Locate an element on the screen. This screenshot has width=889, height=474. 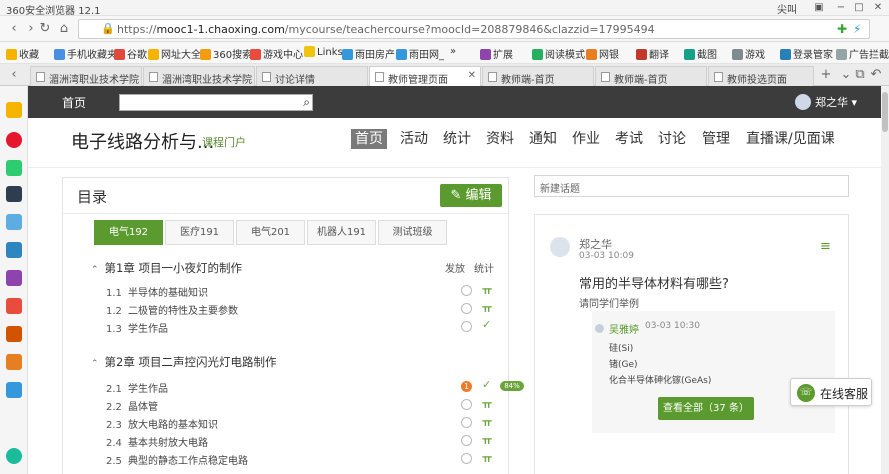
chapter-row: ⌃ 第2章 项目二声控闪光灯电路制作 is located at coordinates (184, 362).